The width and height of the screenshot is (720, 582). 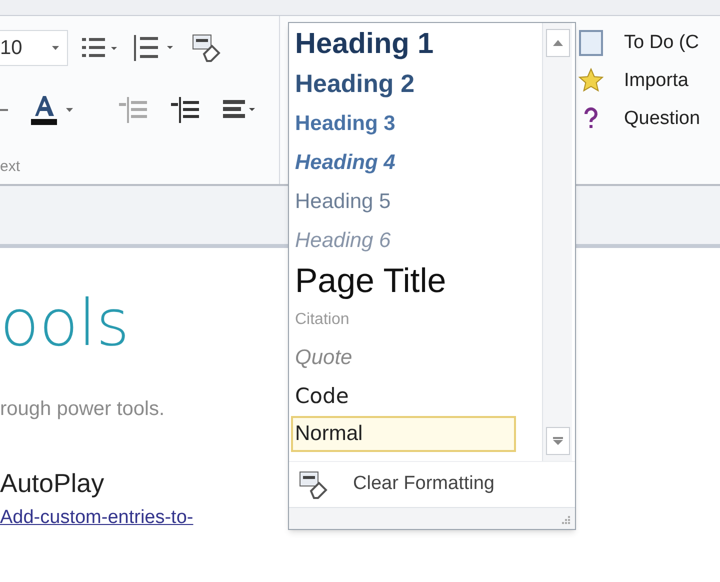 What do you see at coordinates (10, 167) in the screenshot?
I see `group-label: ext` at bounding box center [10, 167].